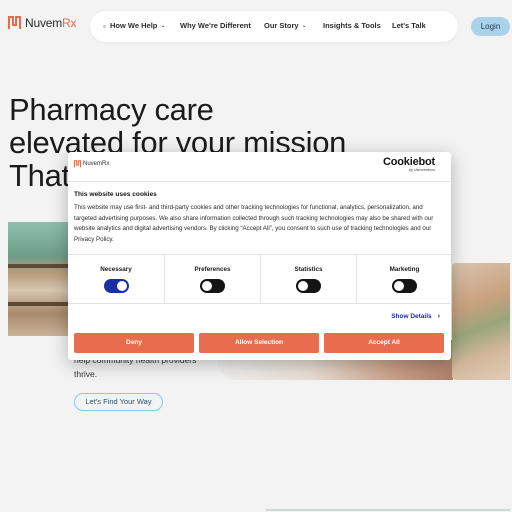  Describe the element at coordinates (481, 321) in the screenshot. I see `pharmacy-interior-photo` at that location.